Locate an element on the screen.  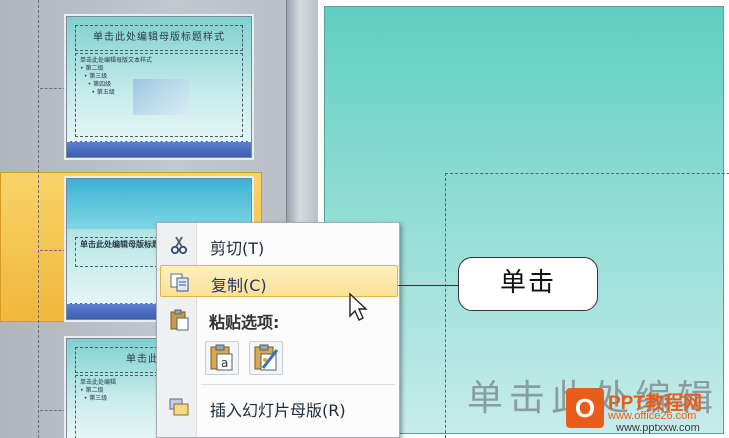
paste-keep-text-icon: a is located at coordinates (221, 357).